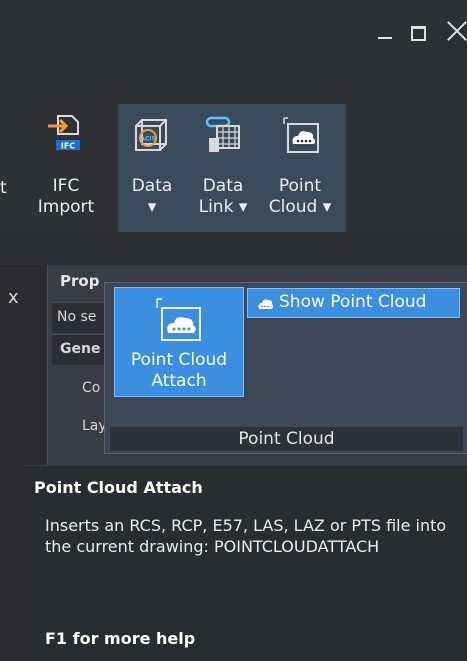 The width and height of the screenshot is (467, 661). I want to click on data-link-button: Data Link ▾, so click(223, 167).